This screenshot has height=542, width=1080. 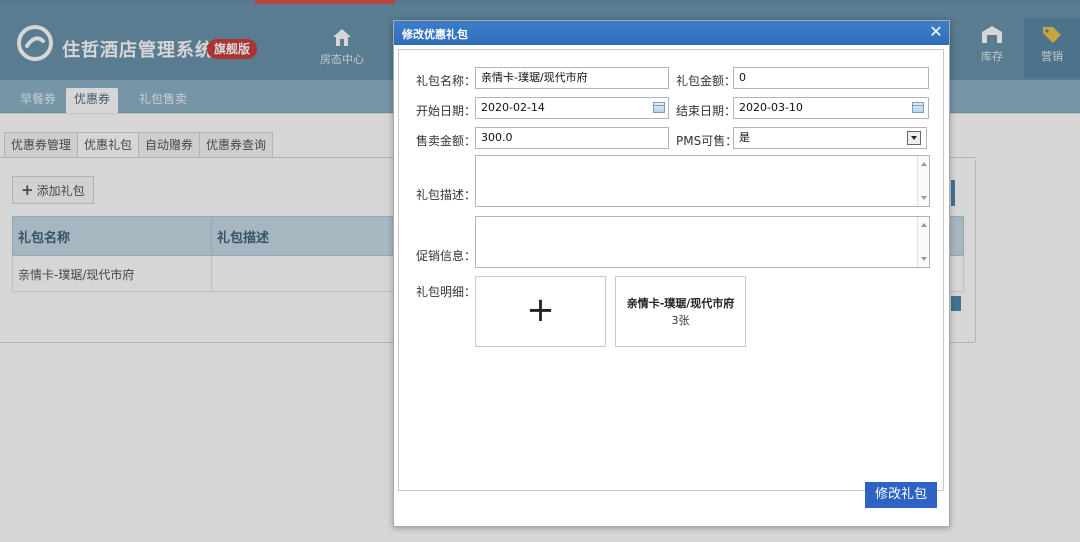 I want to click on description-label: 礼包描述：, so click(x=446, y=195).